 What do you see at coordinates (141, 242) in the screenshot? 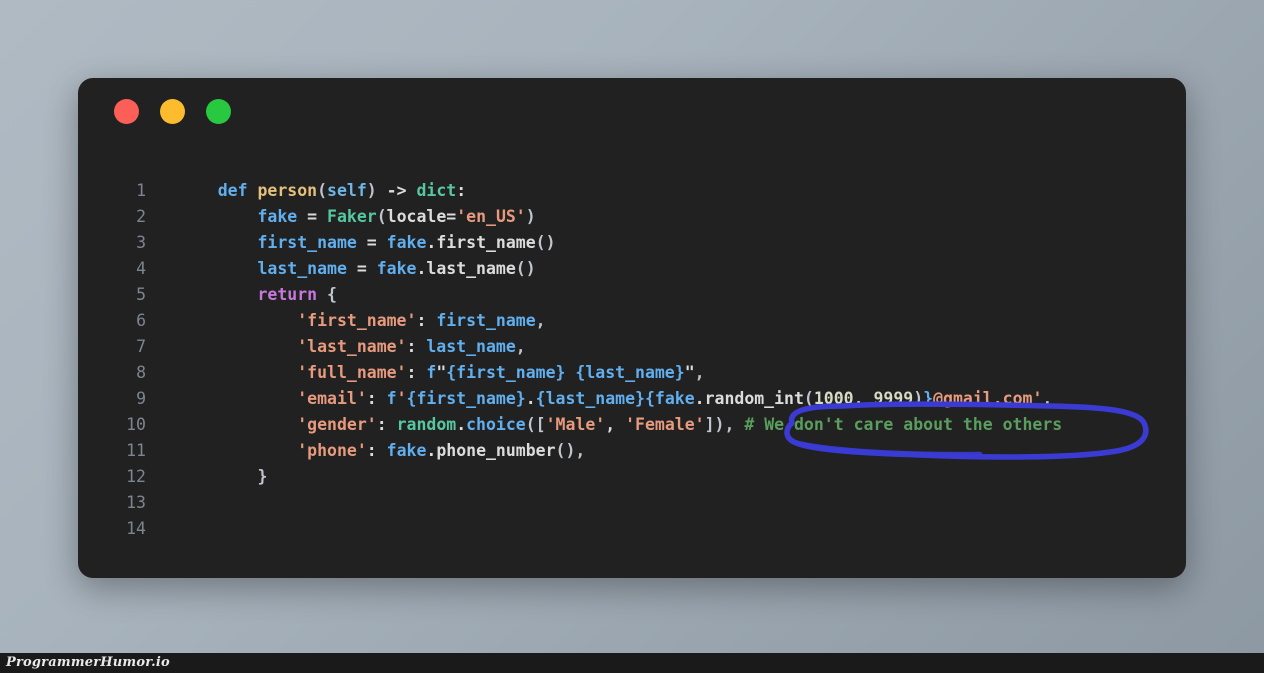
I see `line-number: 3` at bounding box center [141, 242].